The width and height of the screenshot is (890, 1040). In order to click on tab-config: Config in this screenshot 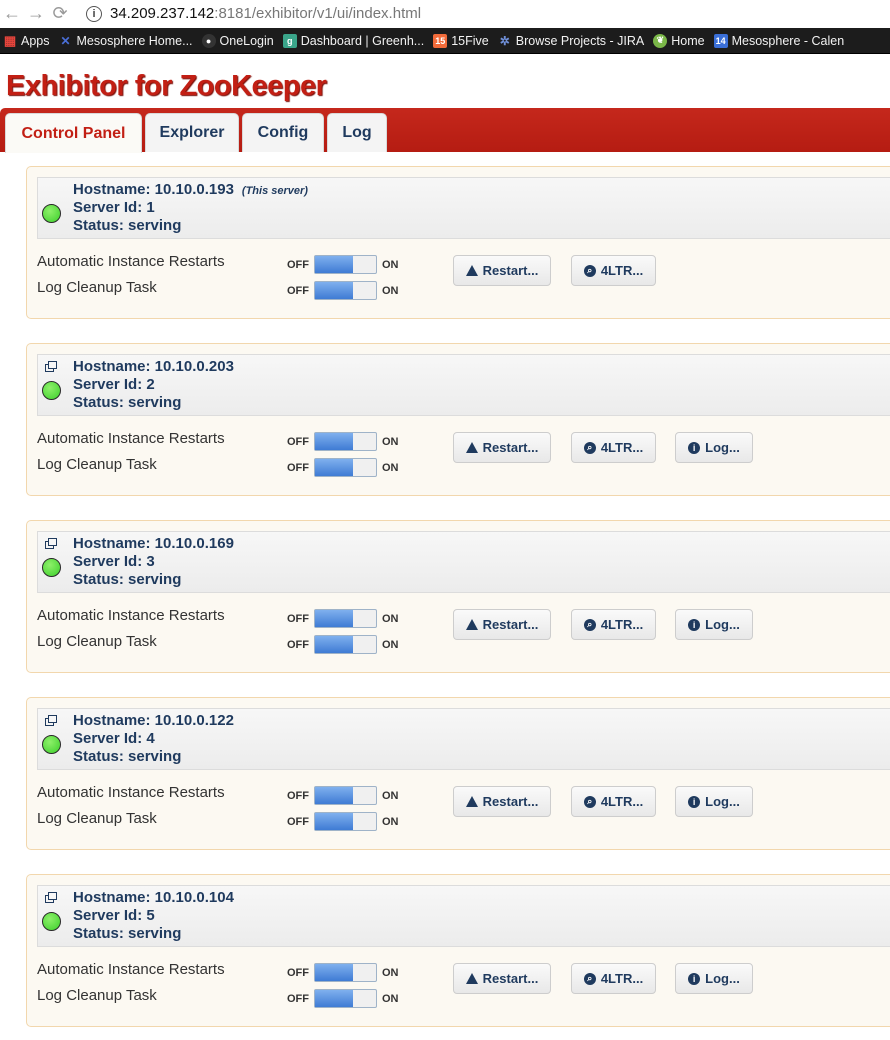, I will do `click(283, 132)`.